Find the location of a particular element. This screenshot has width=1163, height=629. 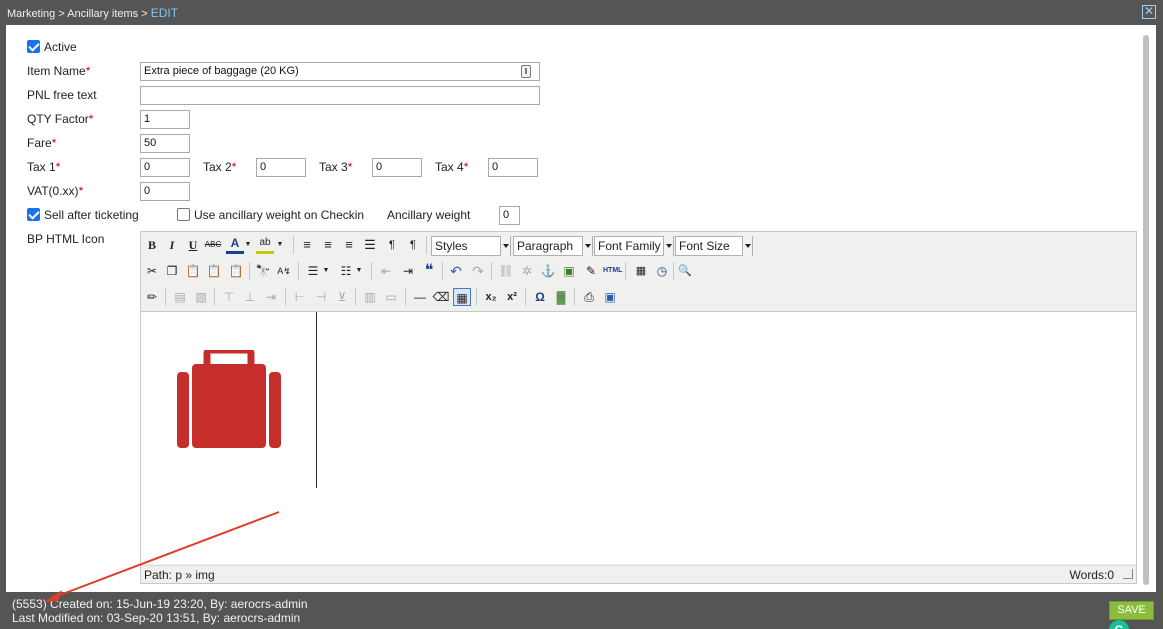

insert-date-icon: ▦ is located at coordinates (641, 271).